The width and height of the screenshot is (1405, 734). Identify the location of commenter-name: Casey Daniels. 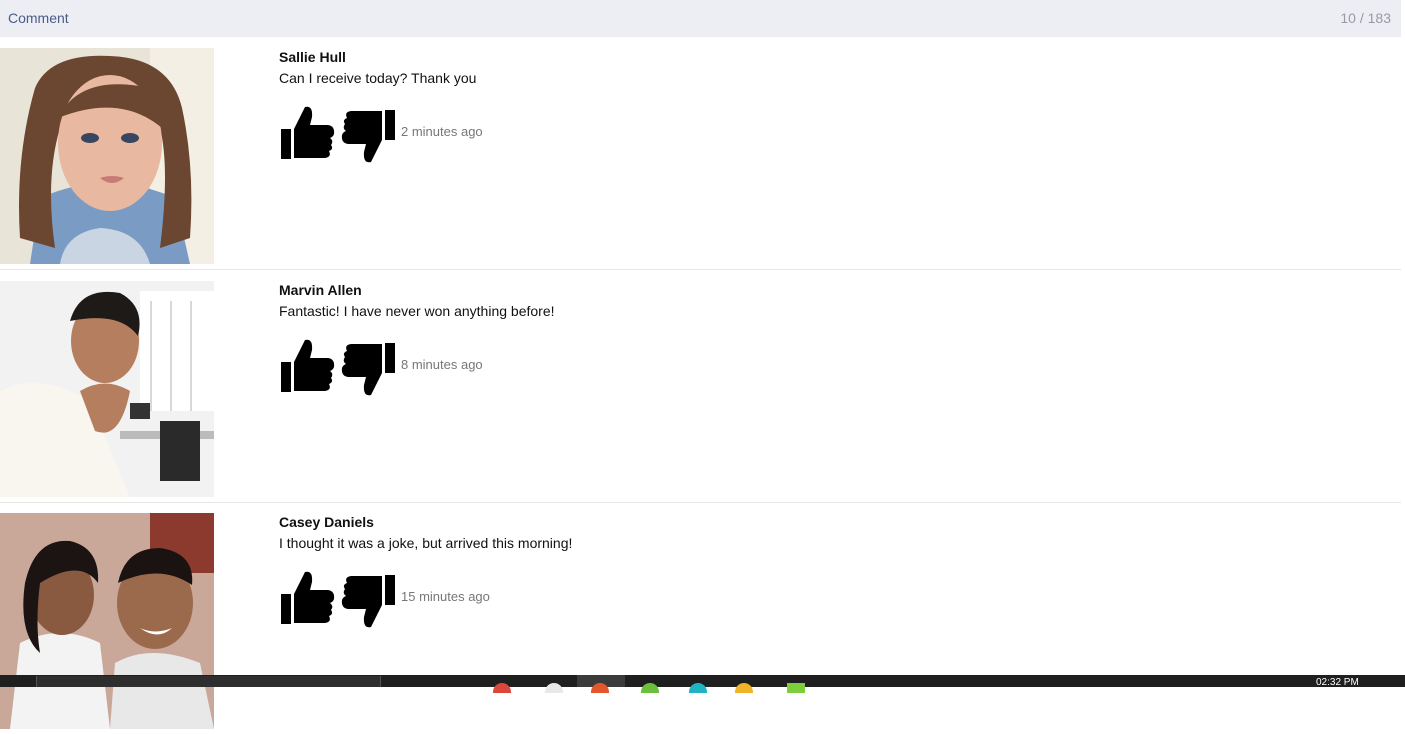
(326, 522).